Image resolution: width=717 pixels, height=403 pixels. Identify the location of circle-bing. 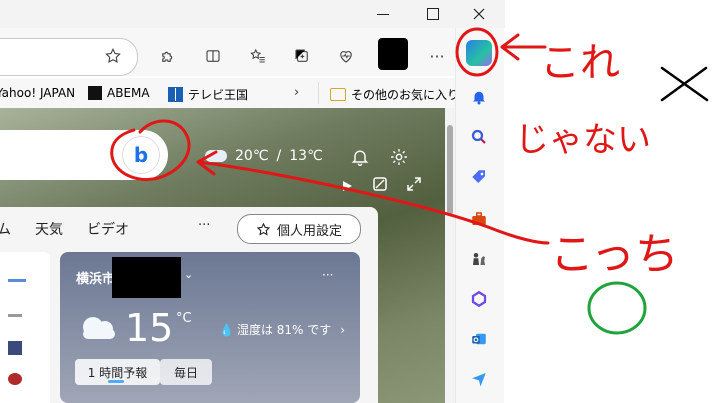
(150, 150).